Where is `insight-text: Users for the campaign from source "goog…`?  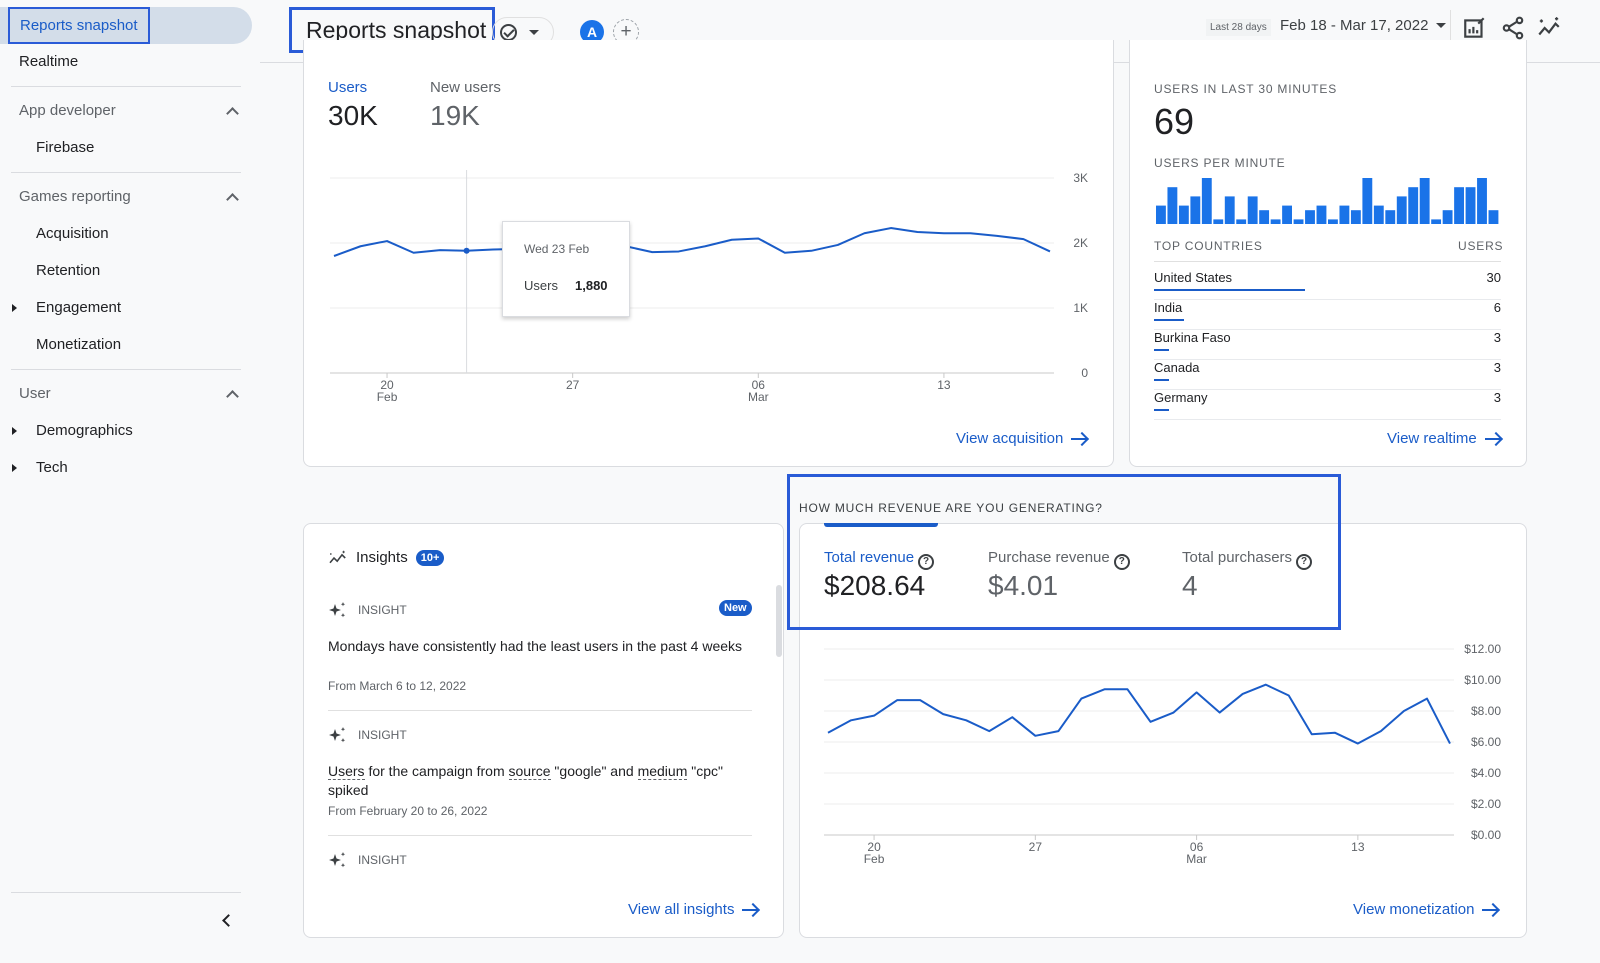 insight-text: Users for the campaign from source "goog… is located at coordinates (538, 781).